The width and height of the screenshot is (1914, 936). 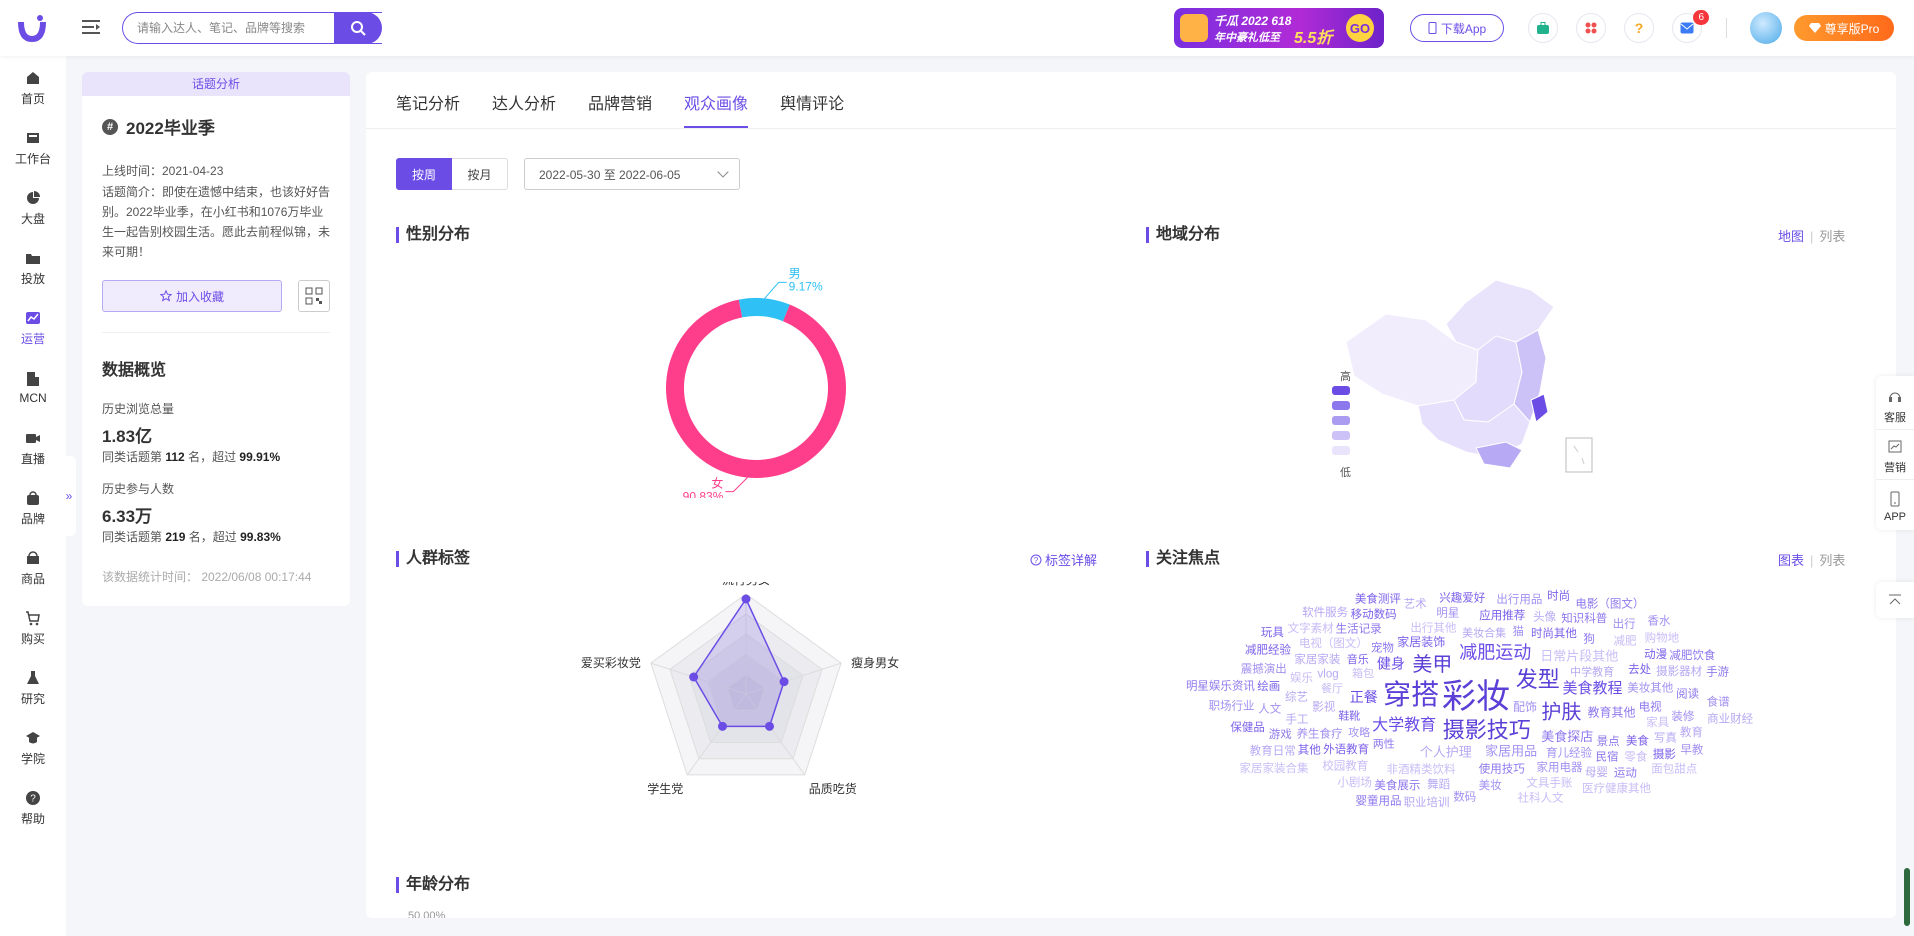 What do you see at coordinates (33, 388) in the screenshot?
I see `sidebar-item-5: MCN` at bounding box center [33, 388].